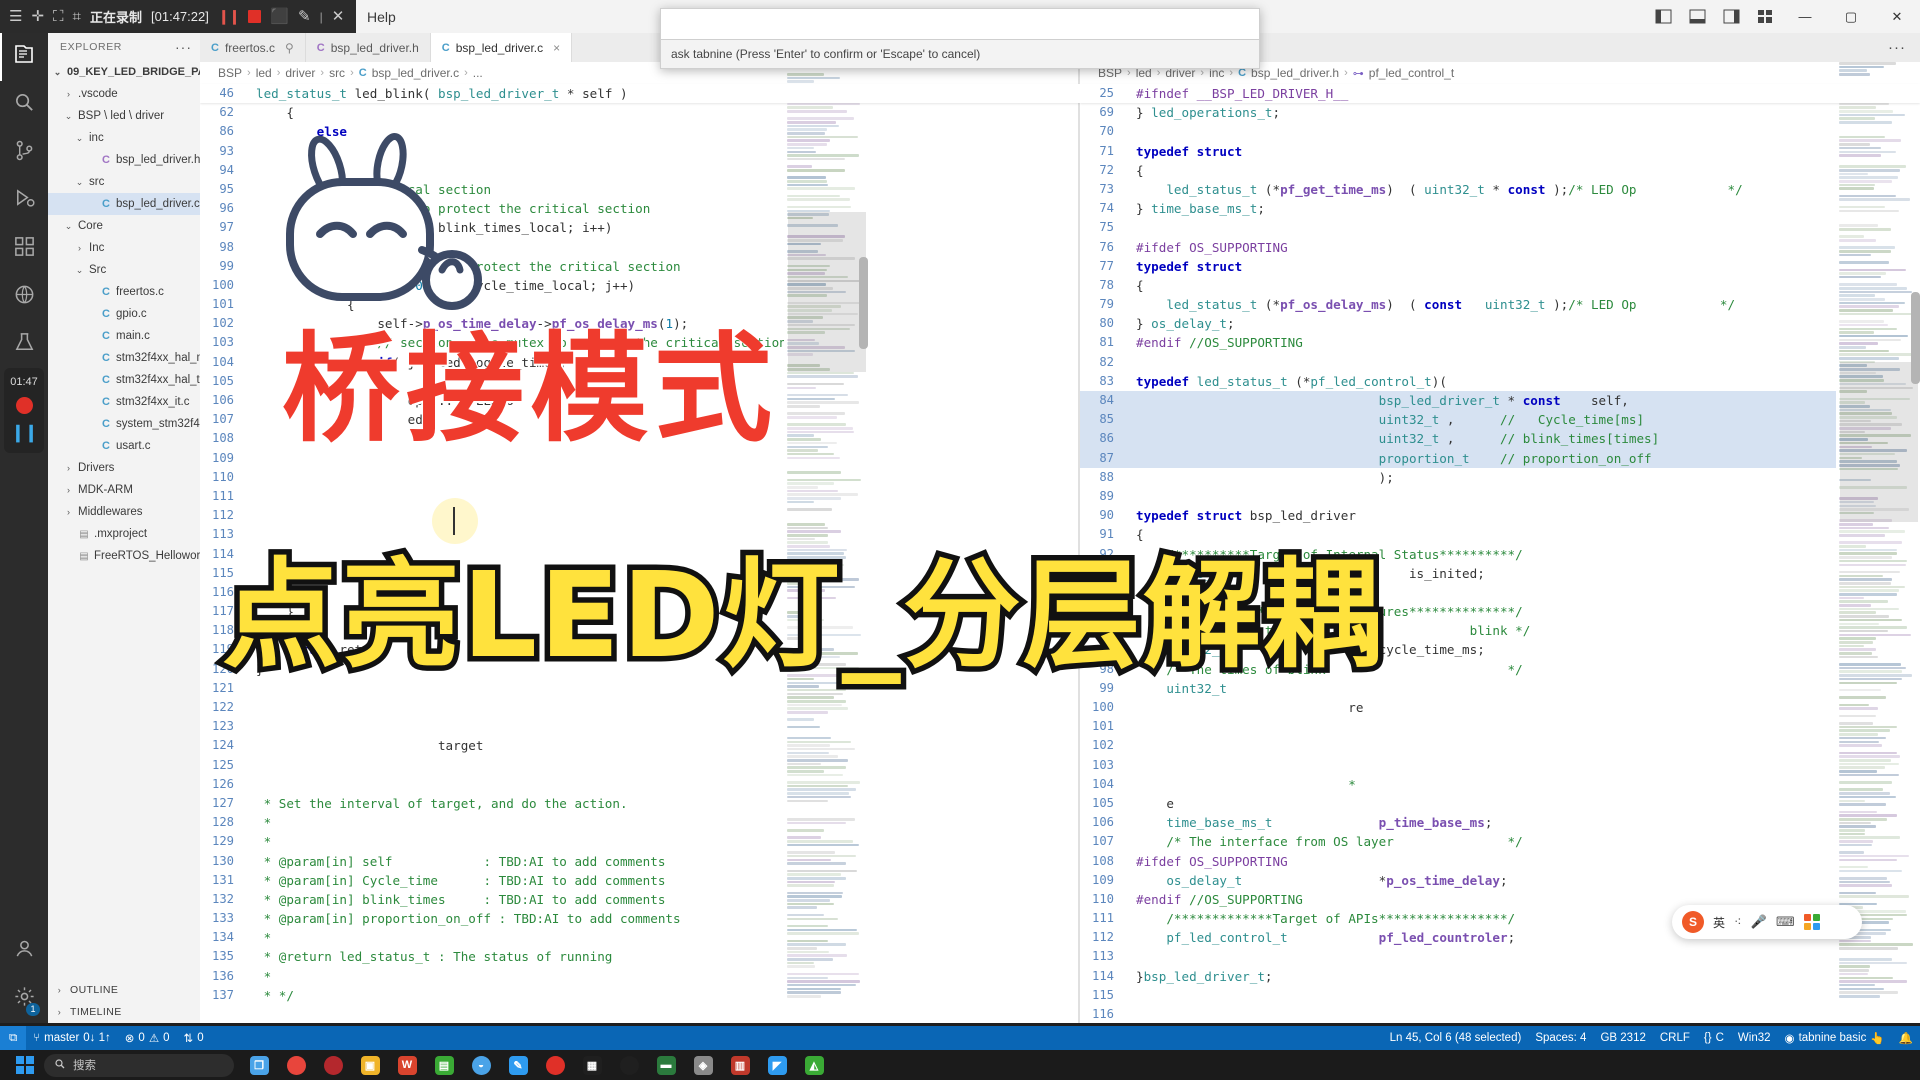  I want to click on status-eol: CRLF, so click(1675, 1038).